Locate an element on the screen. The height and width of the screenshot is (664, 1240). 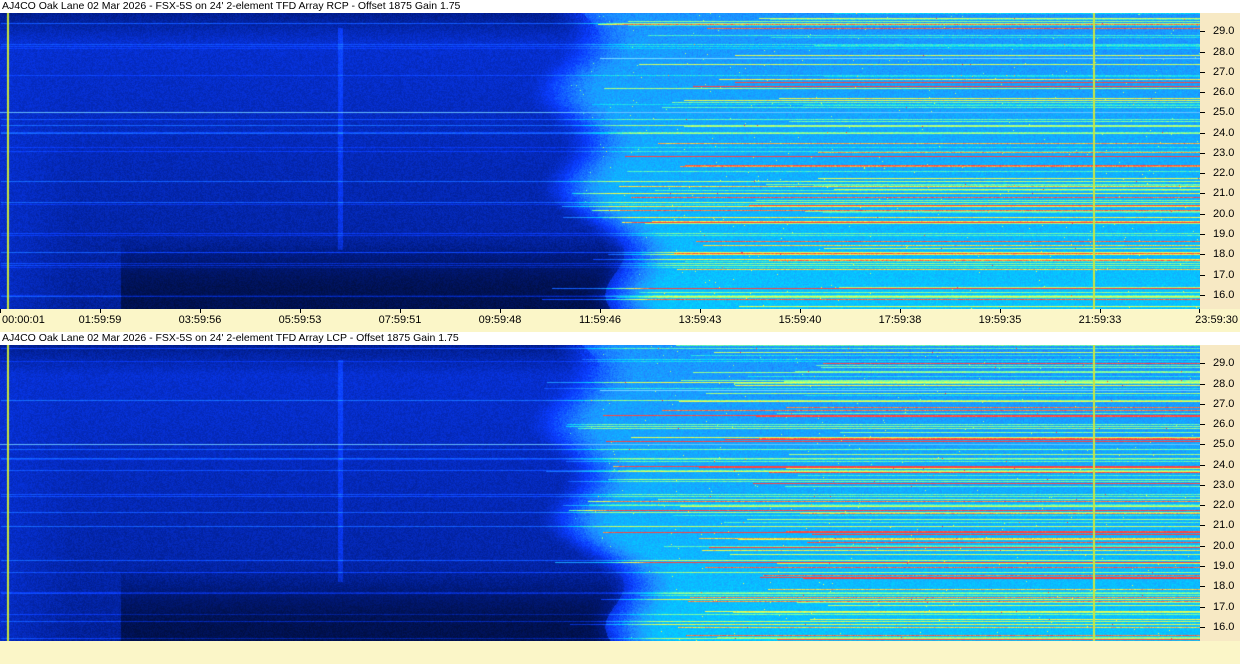
rcp-freq-label: 27.0 is located at coordinates (1224, 72).